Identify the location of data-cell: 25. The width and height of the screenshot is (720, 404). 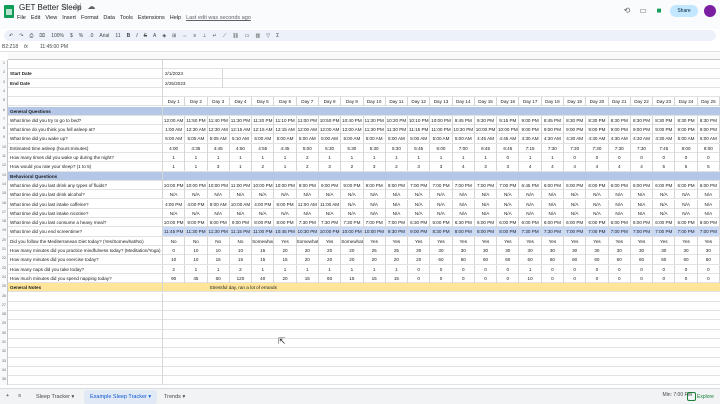
(375, 250).